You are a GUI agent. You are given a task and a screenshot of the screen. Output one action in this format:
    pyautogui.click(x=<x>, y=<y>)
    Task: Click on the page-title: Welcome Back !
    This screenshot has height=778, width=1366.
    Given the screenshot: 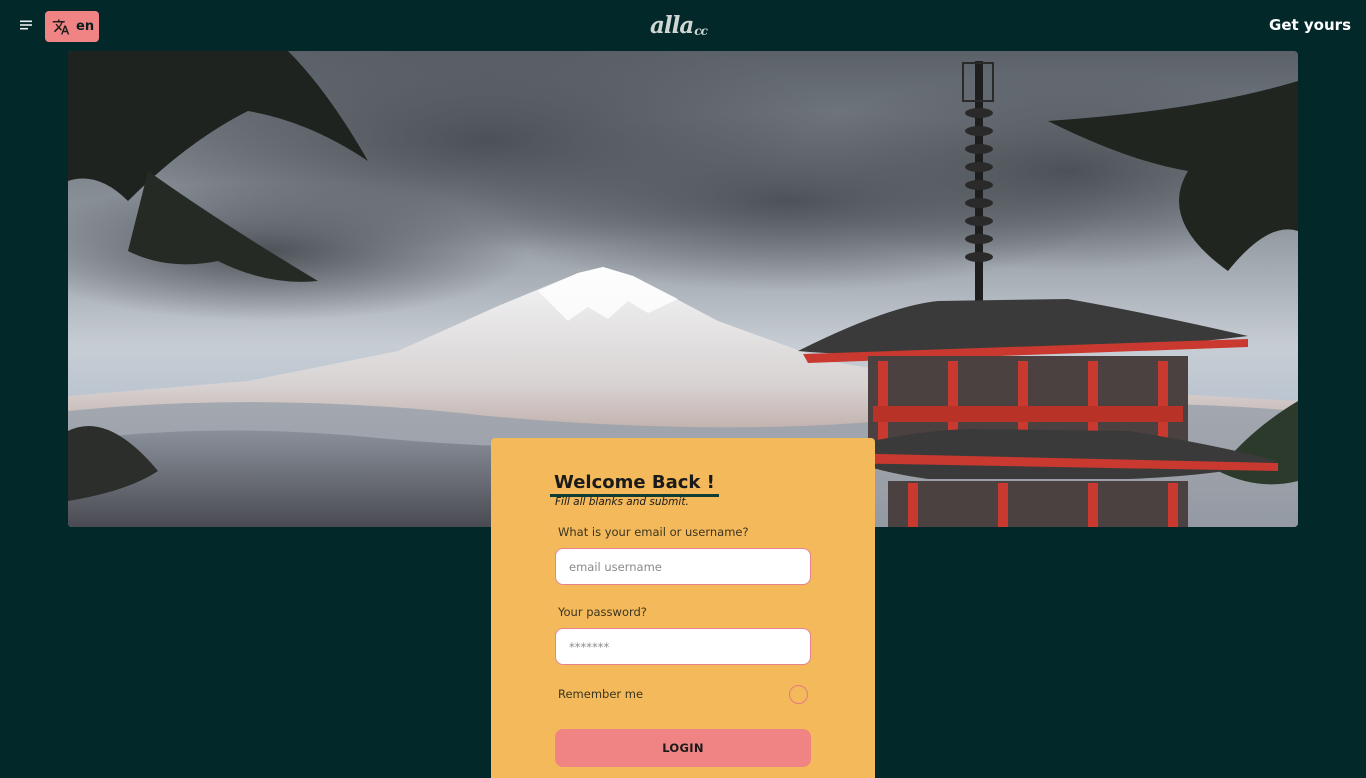 What is the action you would take?
    pyautogui.click(x=634, y=484)
    